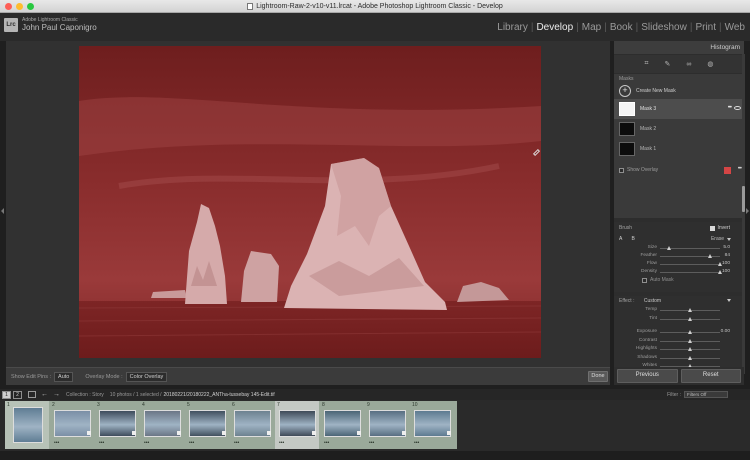 This screenshot has width=750, height=460. What do you see at coordinates (710, 64) in the screenshot?
I see `masking-tool-icon: ◍` at bounding box center [710, 64].